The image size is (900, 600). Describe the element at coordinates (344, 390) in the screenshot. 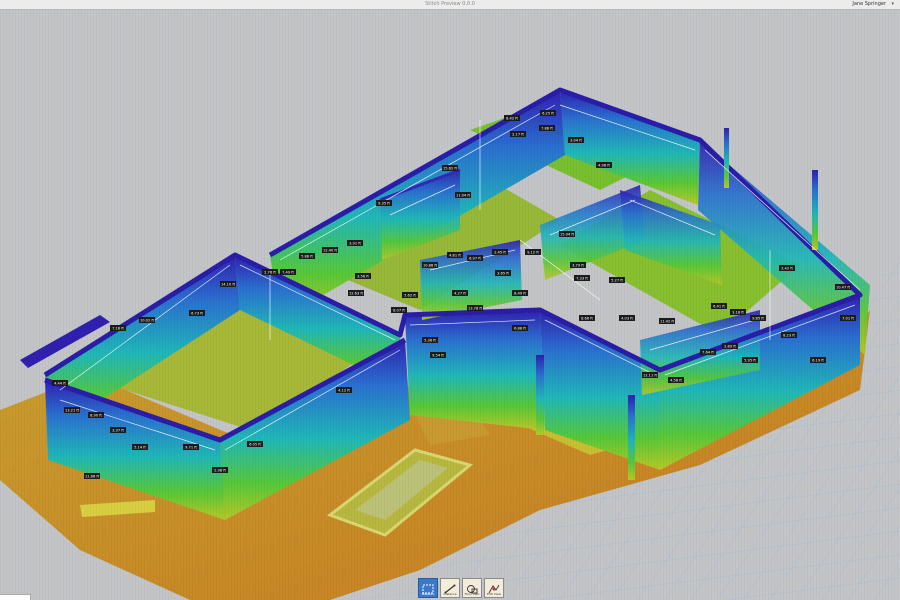

I see `measurement-label: 4.12 ft` at that location.